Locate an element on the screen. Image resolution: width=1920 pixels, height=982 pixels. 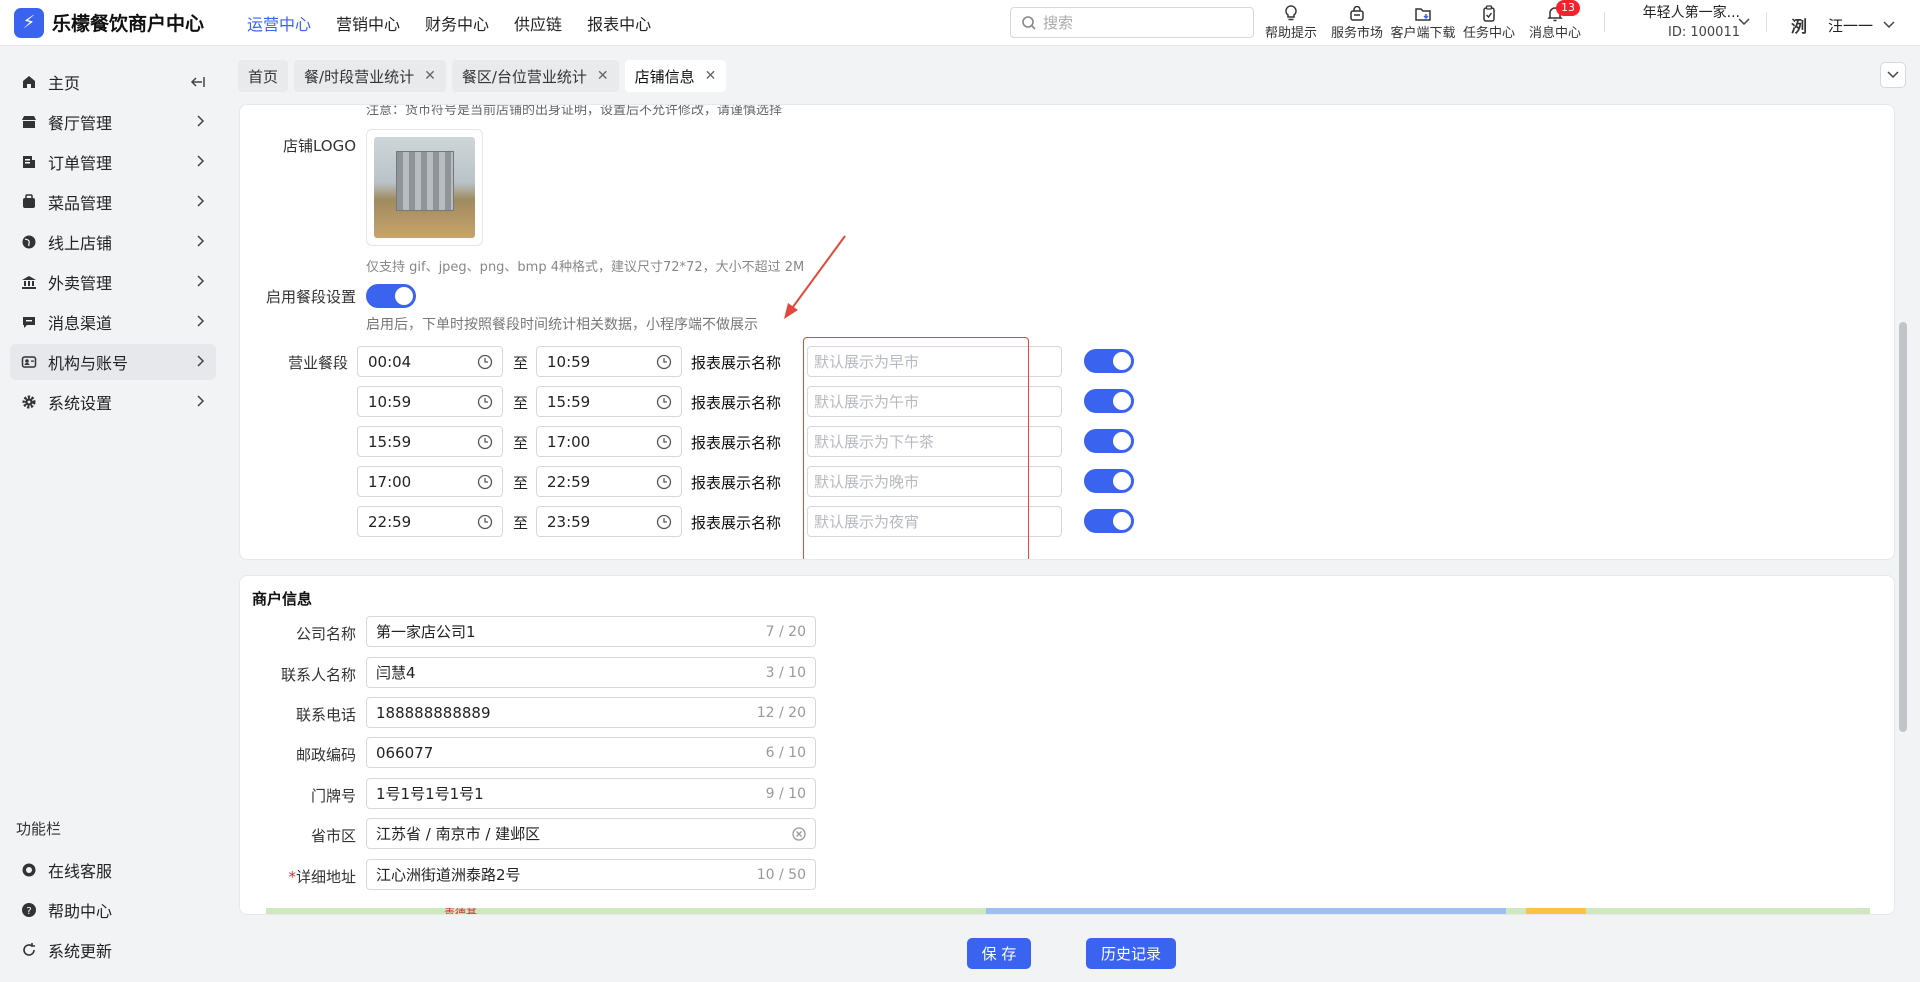
period-end-input: 23:59 is located at coordinates (609, 521).